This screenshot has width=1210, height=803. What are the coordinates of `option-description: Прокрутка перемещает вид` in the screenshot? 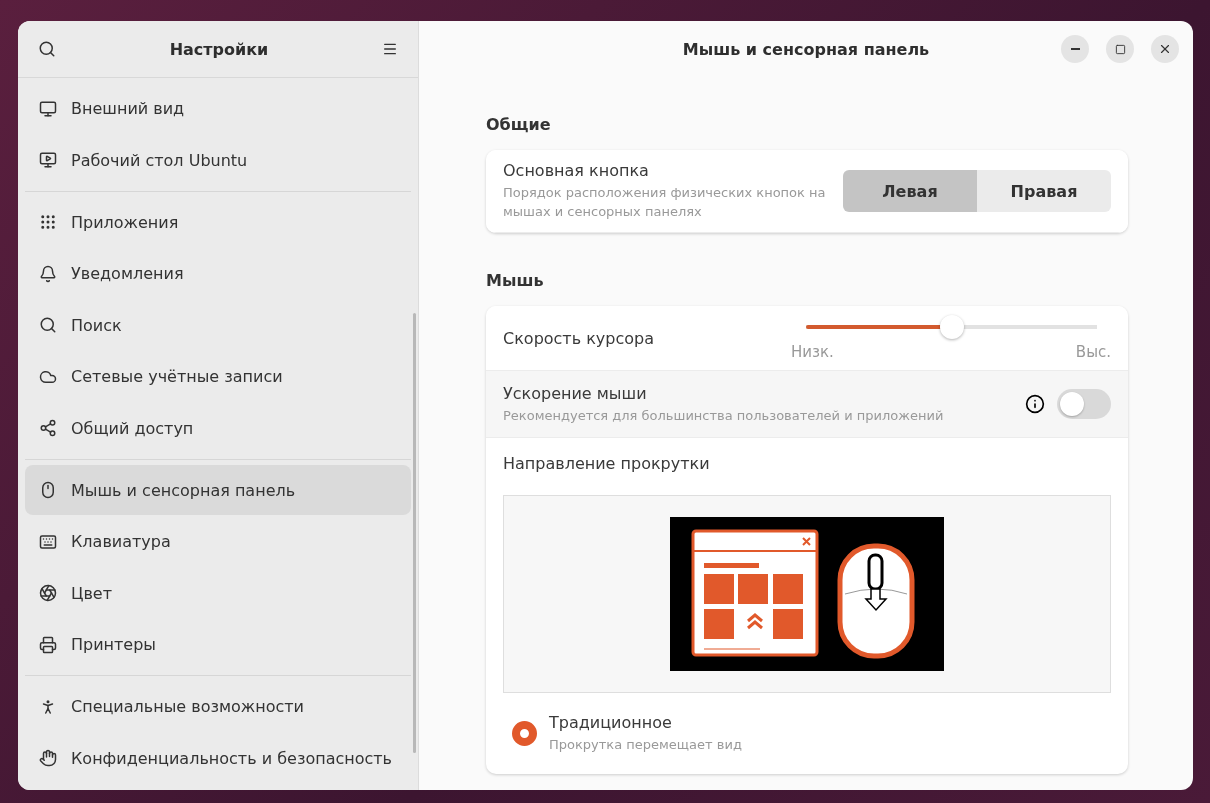 It's located at (646, 745).